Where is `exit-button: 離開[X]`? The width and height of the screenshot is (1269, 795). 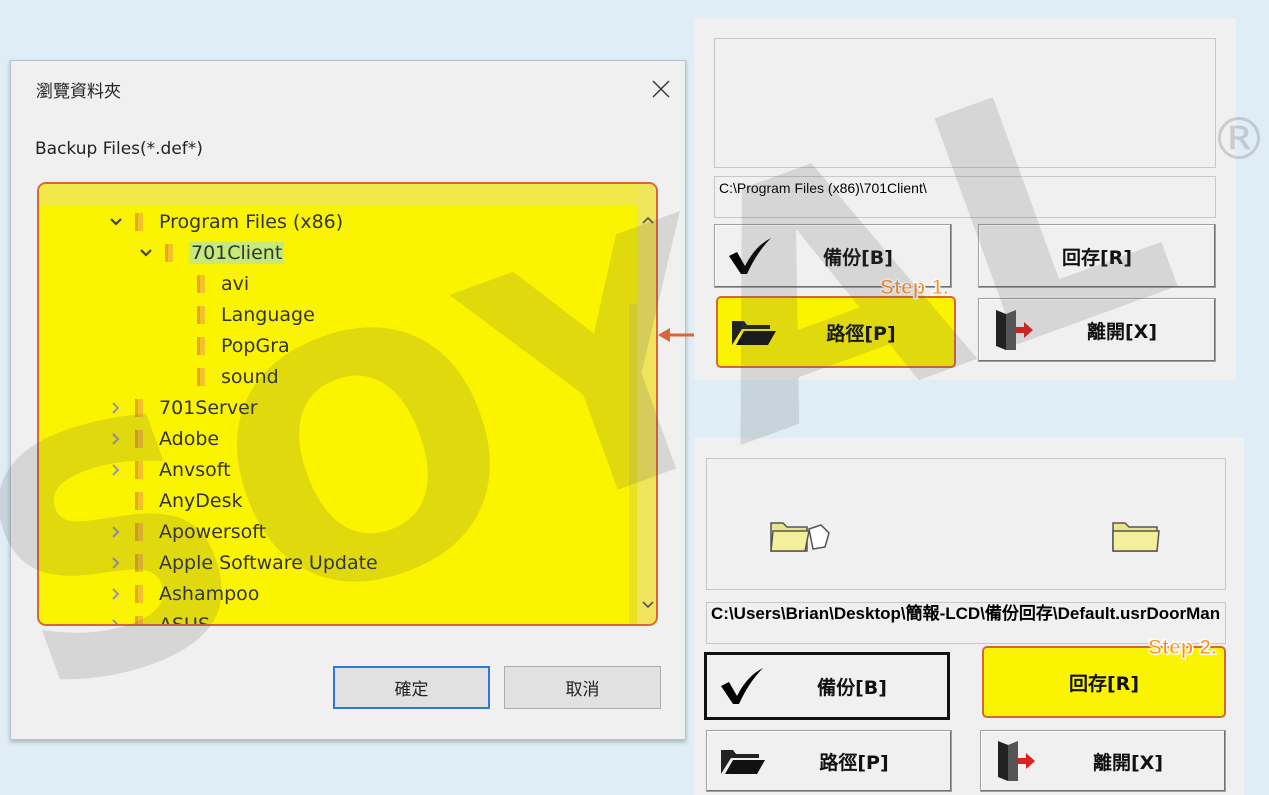
exit-button: 離開[X] is located at coordinates (1097, 330).